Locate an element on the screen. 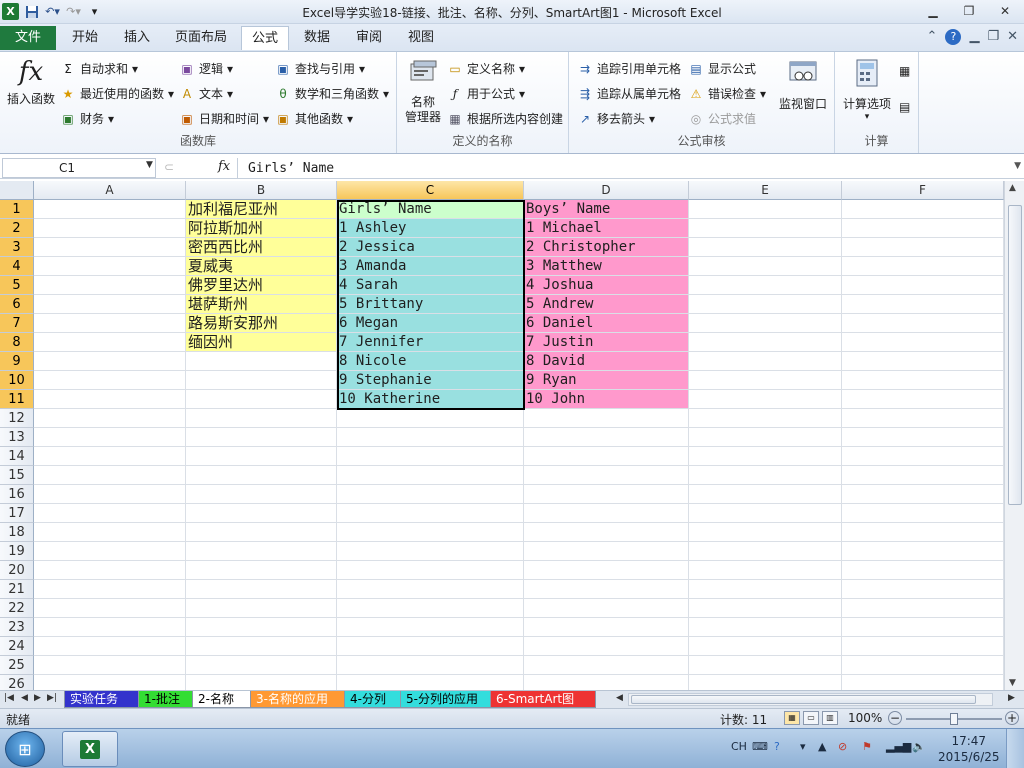 The width and height of the screenshot is (1024, 768). text-button: A 文本 ▾ is located at coordinates (206, 93).